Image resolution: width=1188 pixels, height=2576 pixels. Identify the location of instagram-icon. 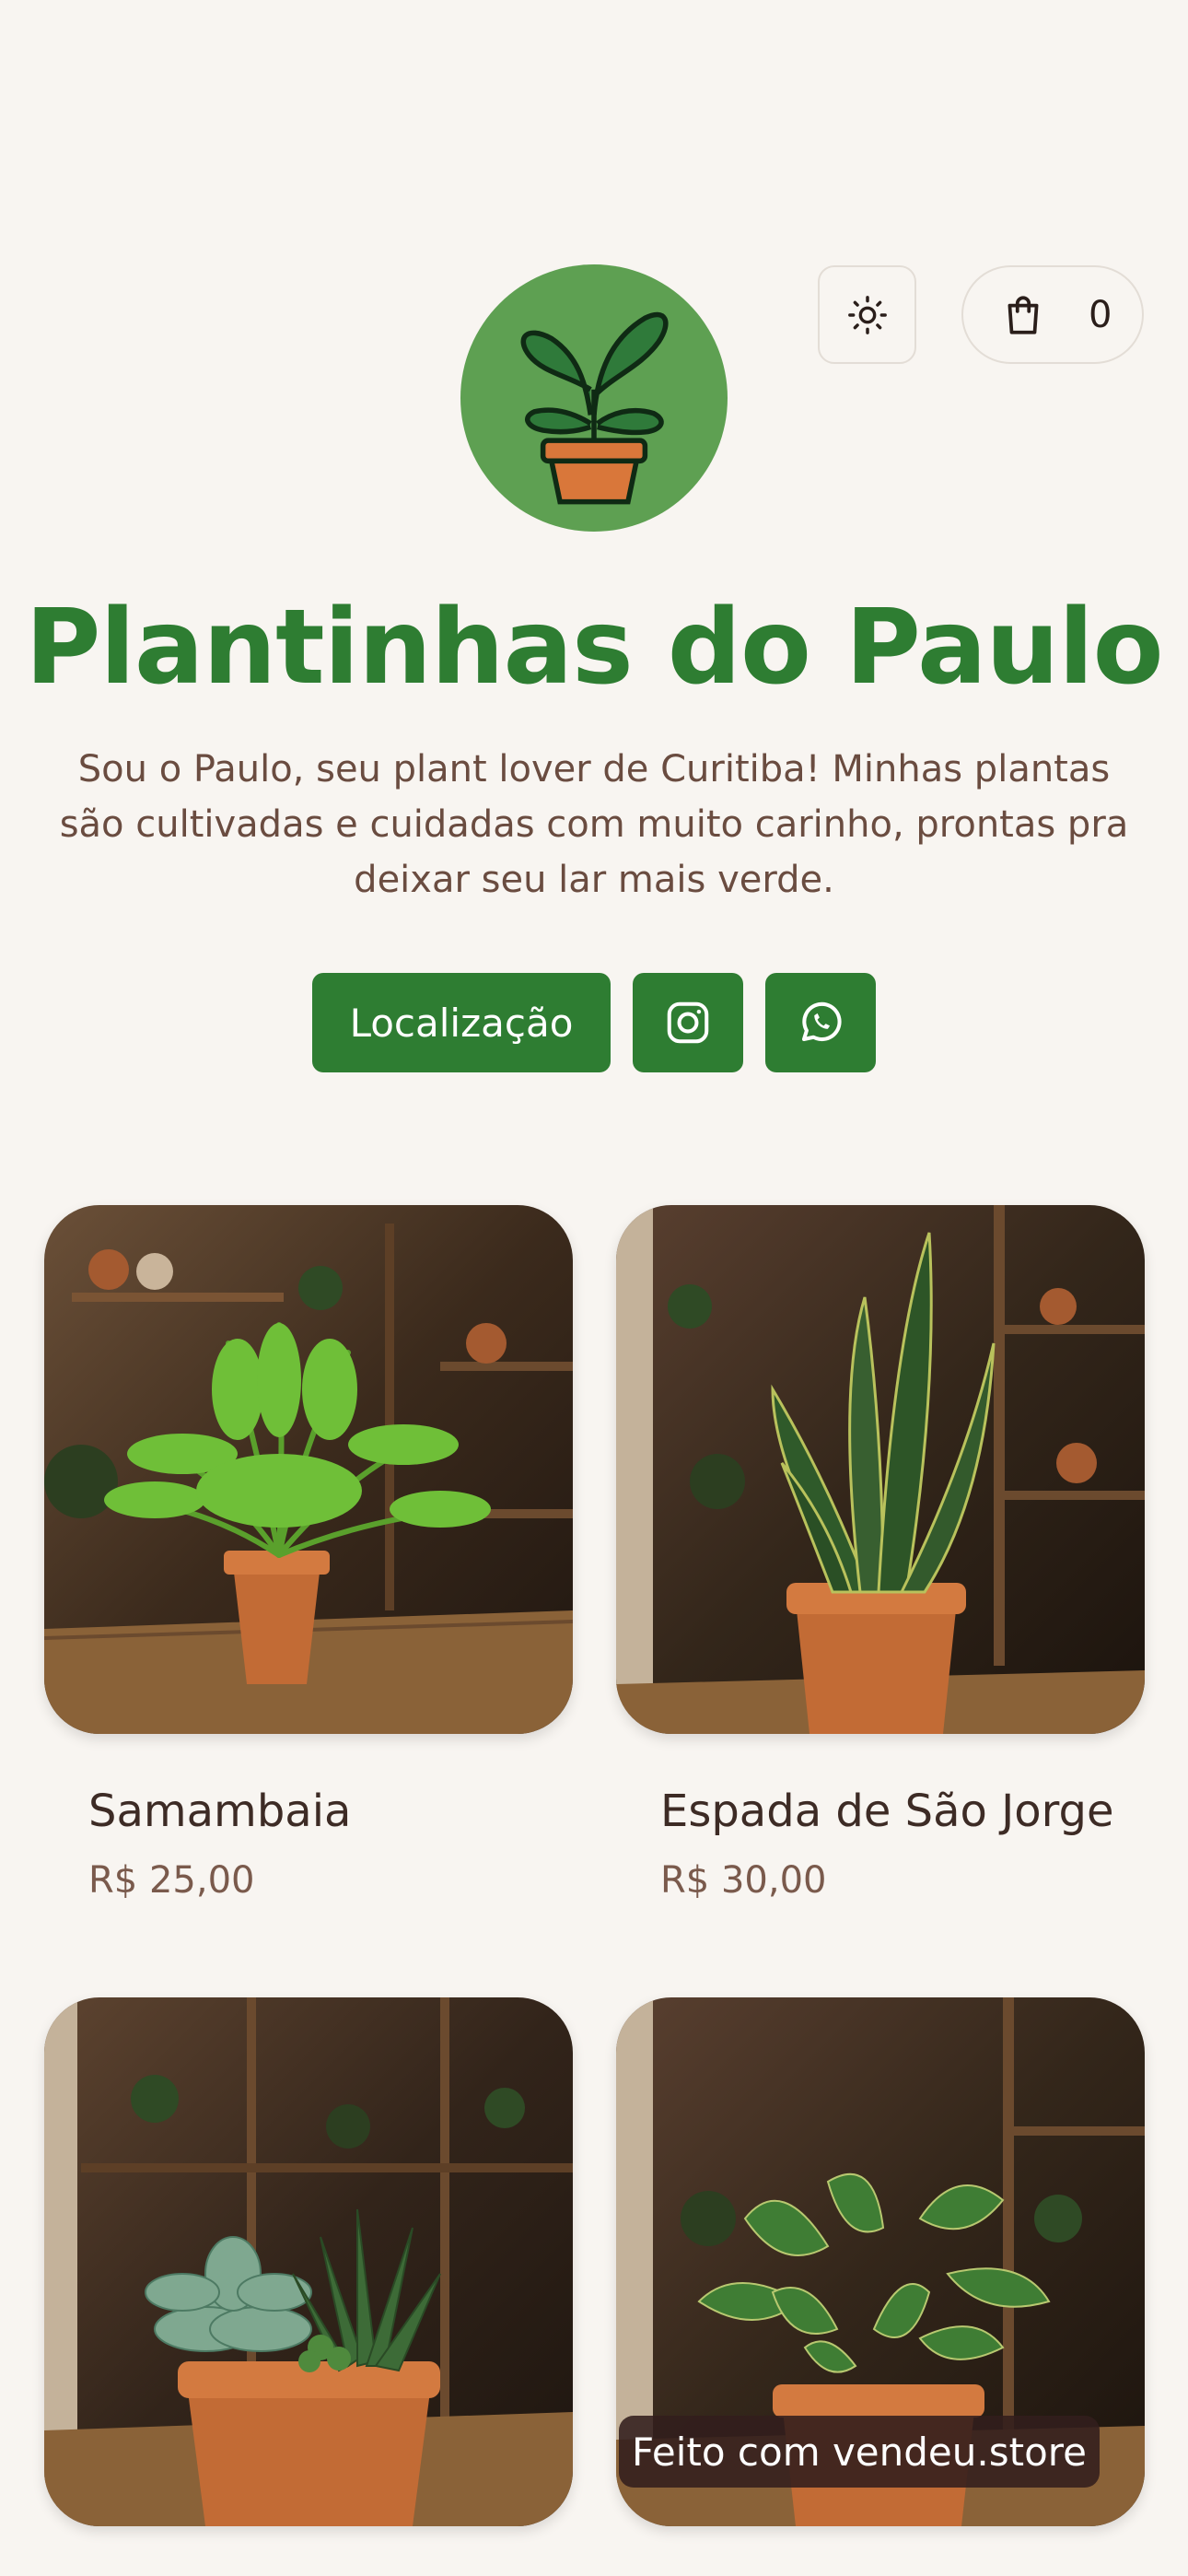
(688, 1022).